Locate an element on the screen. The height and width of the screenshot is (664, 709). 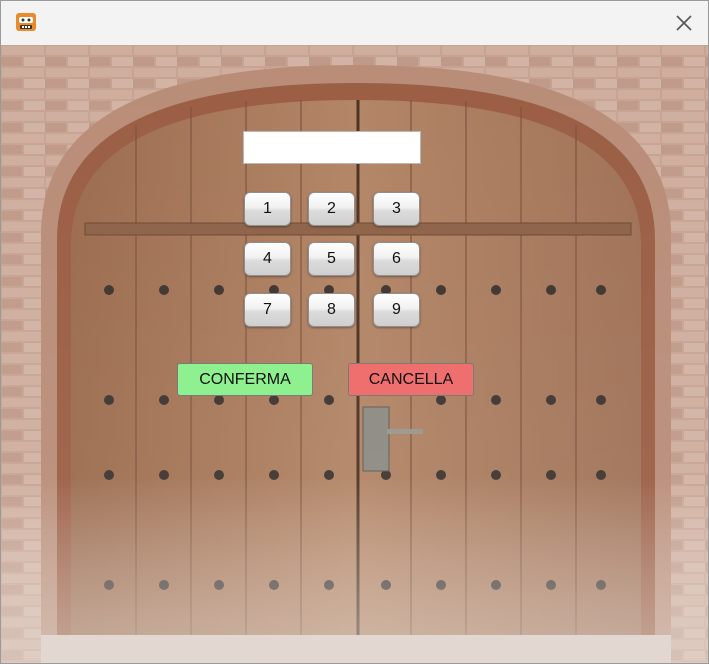
key-5-button: 5 is located at coordinates (331, 259).